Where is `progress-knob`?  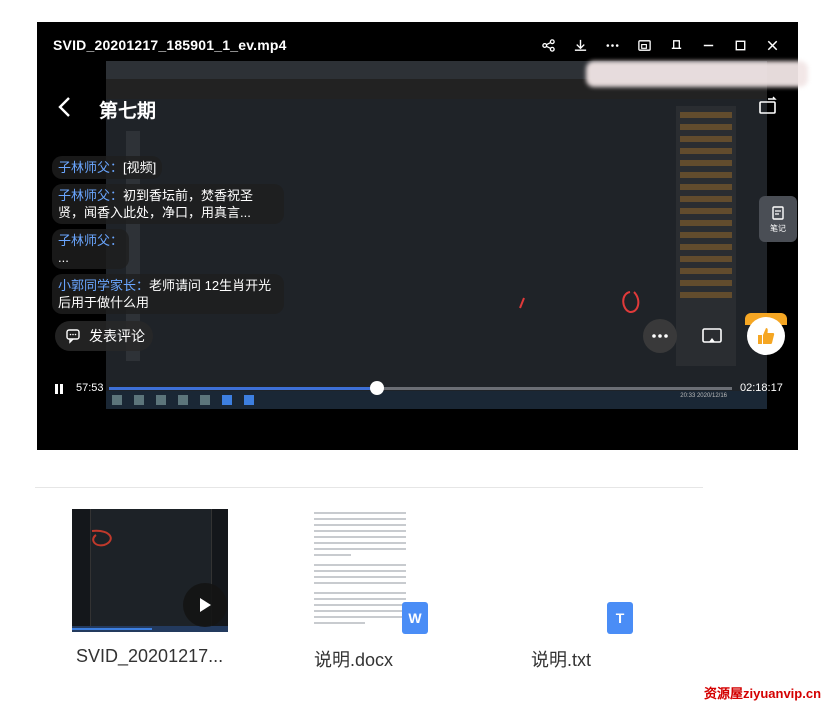
progress-knob is located at coordinates (376, 388).